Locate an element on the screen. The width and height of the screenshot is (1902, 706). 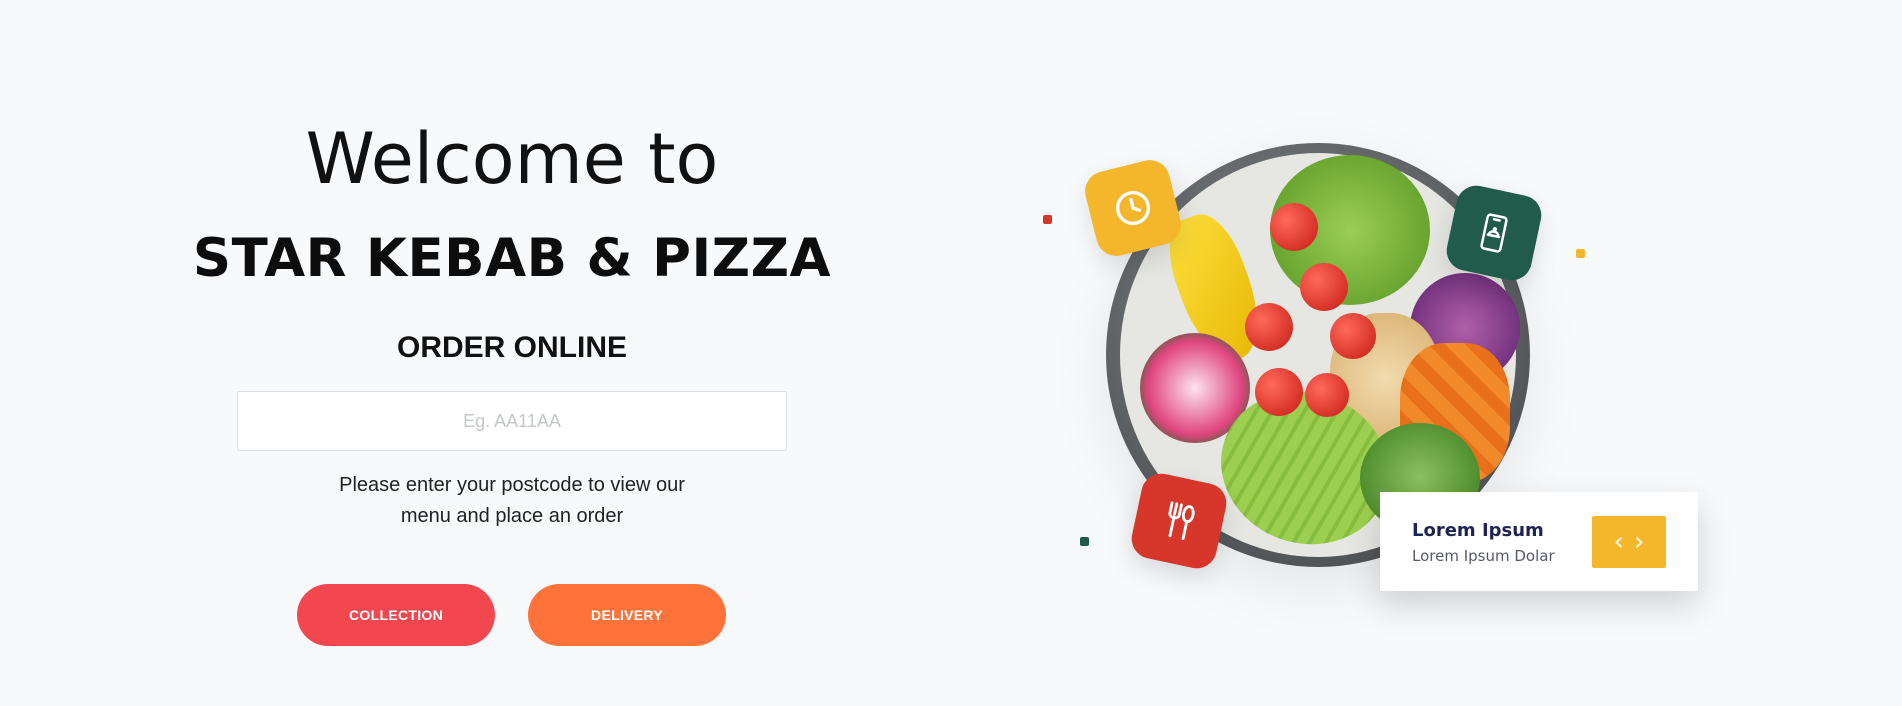
fork-spoon-badge is located at coordinates (1179, 521).